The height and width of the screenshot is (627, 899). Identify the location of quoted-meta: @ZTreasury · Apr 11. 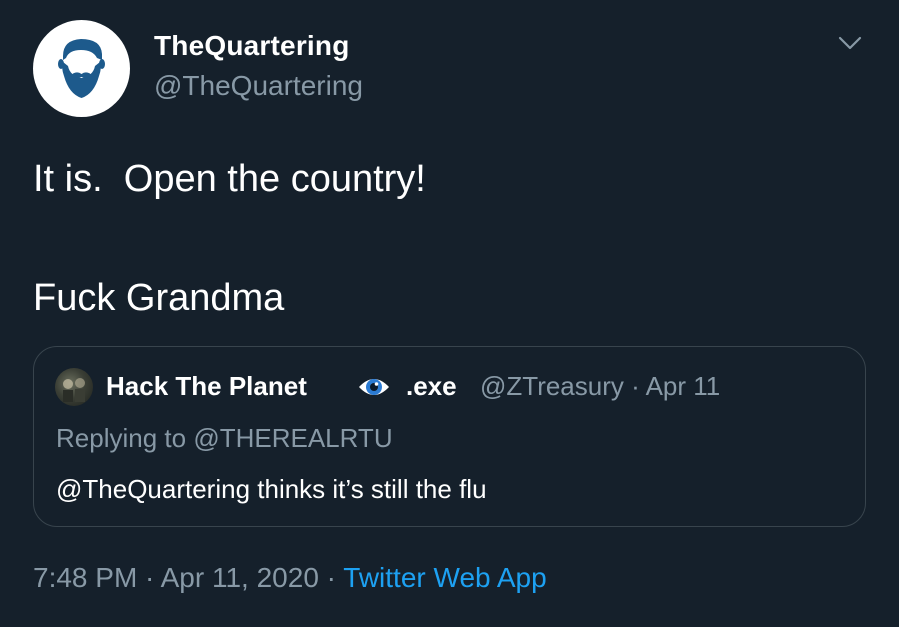
(600, 386).